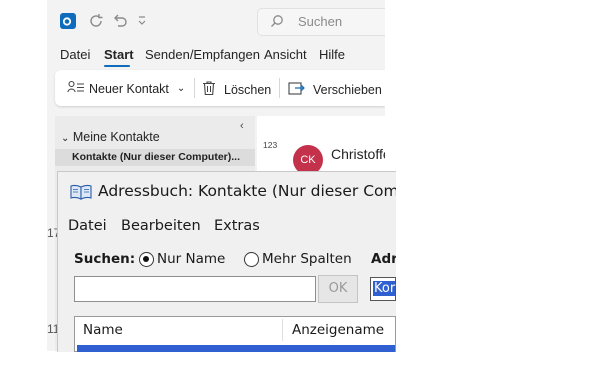 This screenshot has height=380, width=590. I want to click on trash-icon, so click(209, 89).